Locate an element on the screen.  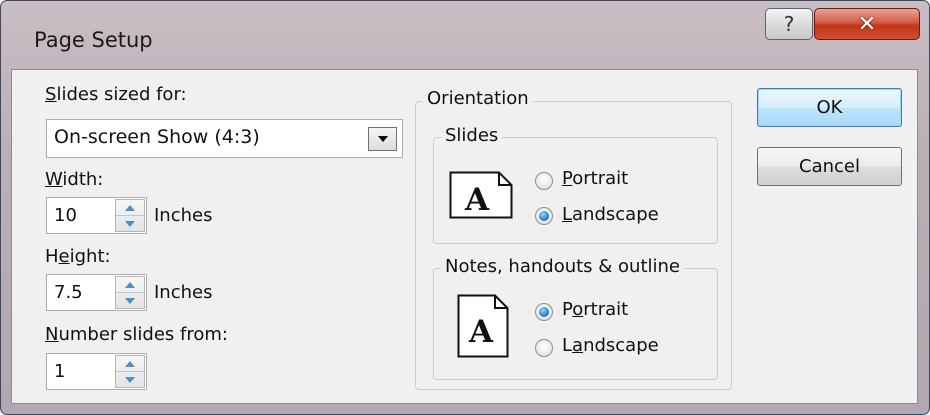
number-slides-spin-arrows is located at coordinates (130, 371).